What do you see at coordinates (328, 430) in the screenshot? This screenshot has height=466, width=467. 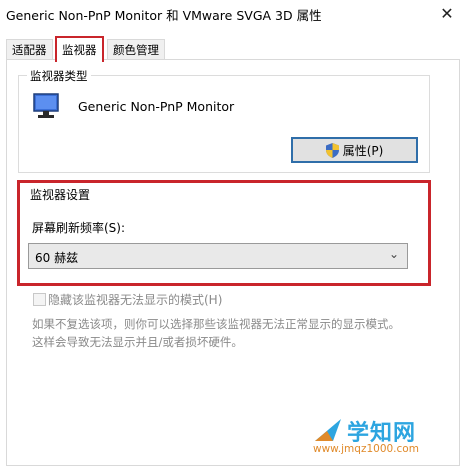 I see `watermark-icon` at bounding box center [328, 430].